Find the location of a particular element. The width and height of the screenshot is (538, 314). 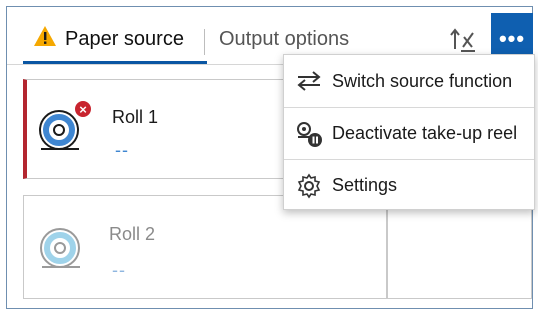

menu-item-label: Settings is located at coordinates (365, 185).